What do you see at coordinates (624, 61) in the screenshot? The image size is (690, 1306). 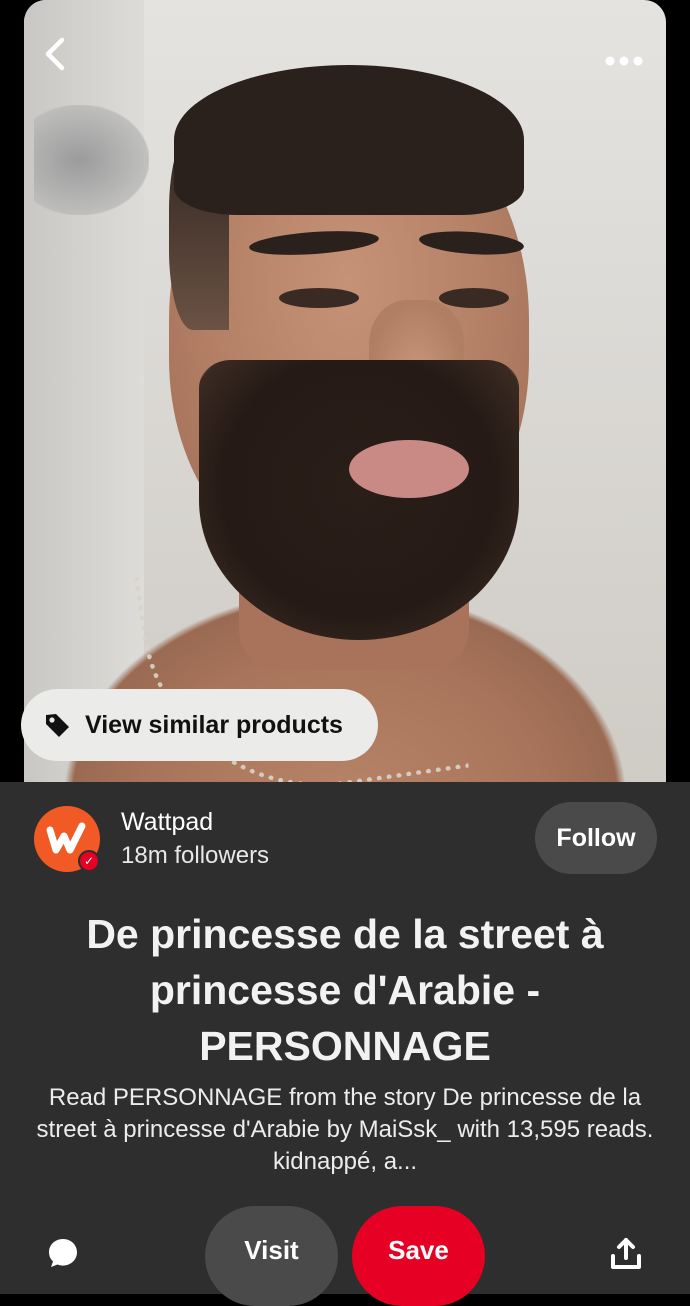 I see `more-horizontal-icon` at bounding box center [624, 61].